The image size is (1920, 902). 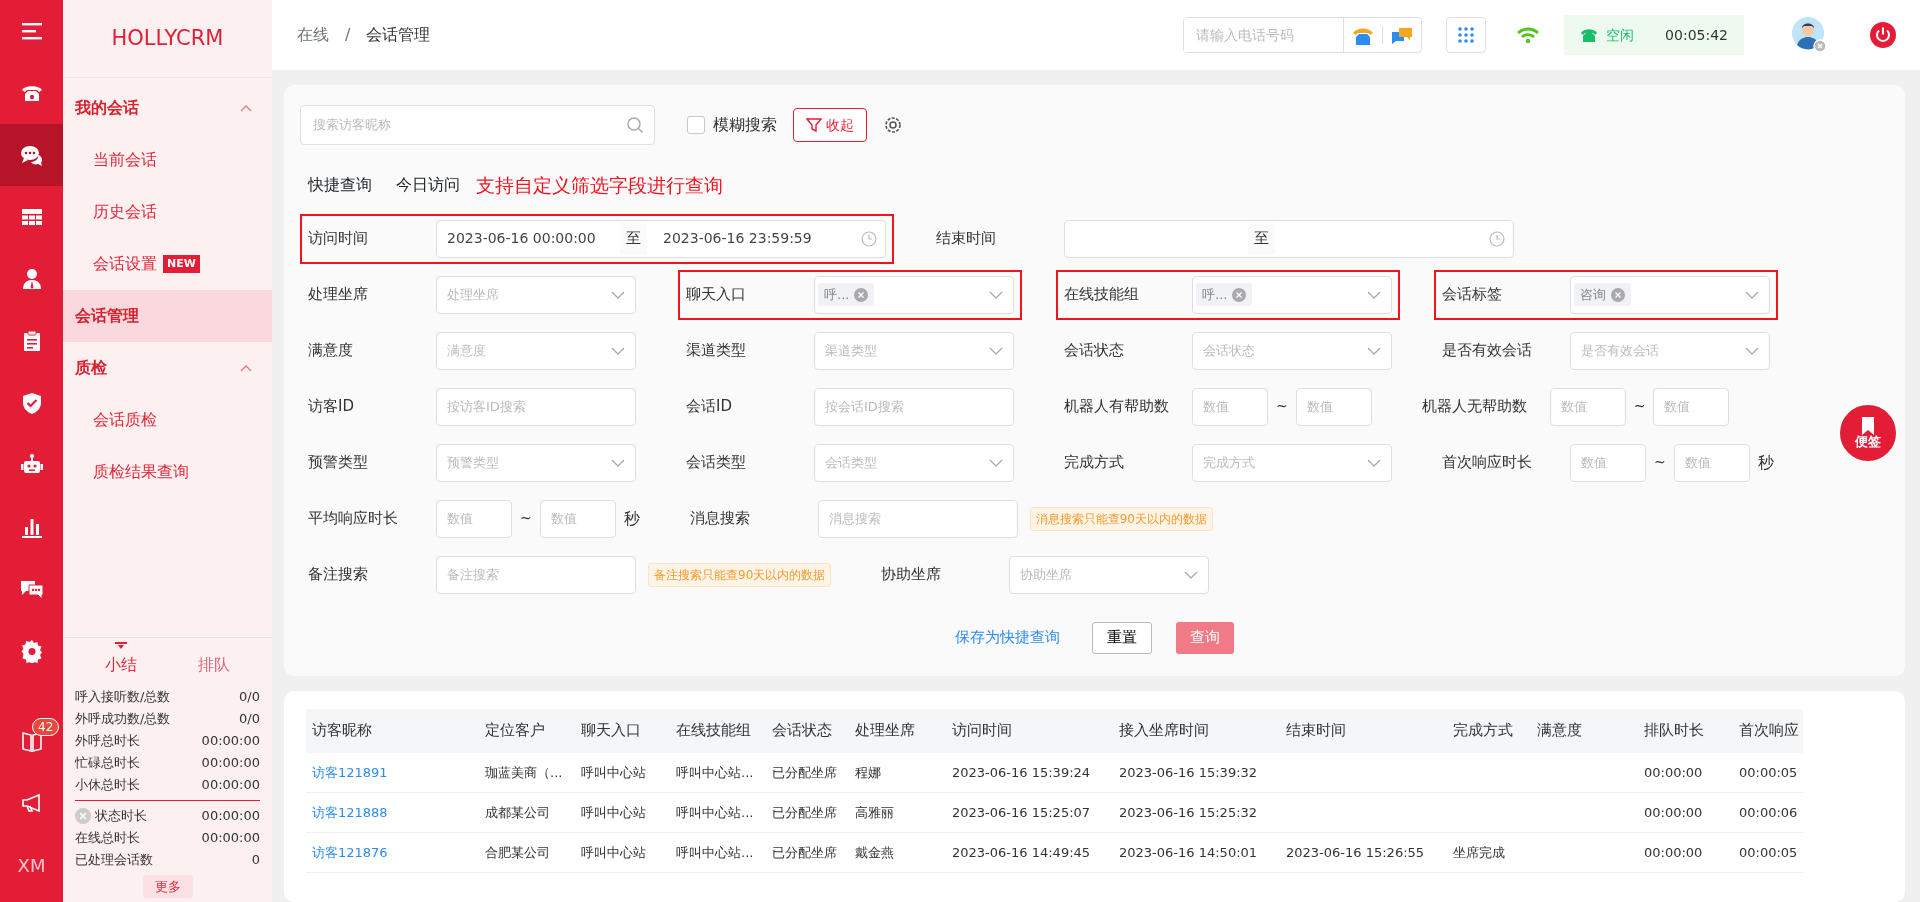 What do you see at coordinates (1029, 812) in the screenshot?
I see `table-cell: 2023-06-16 15:25:07` at bounding box center [1029, 812].